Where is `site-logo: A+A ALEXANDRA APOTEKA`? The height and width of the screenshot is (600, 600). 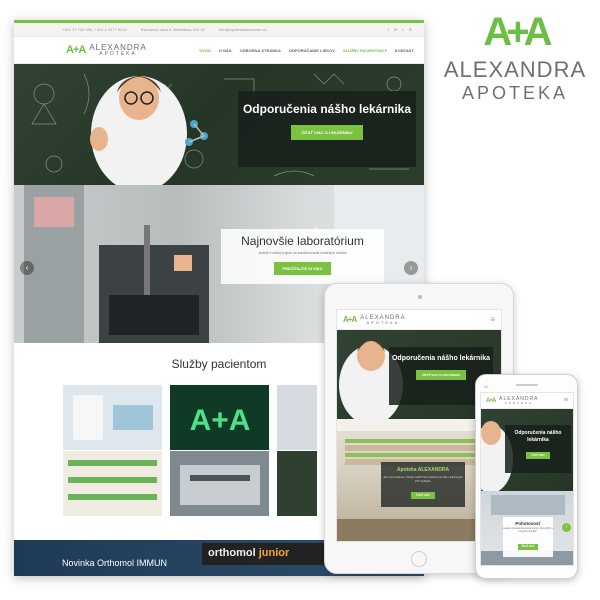
site-logo: A+A ALEXANDRA APOTEKA is located at coordinates (106, 50).